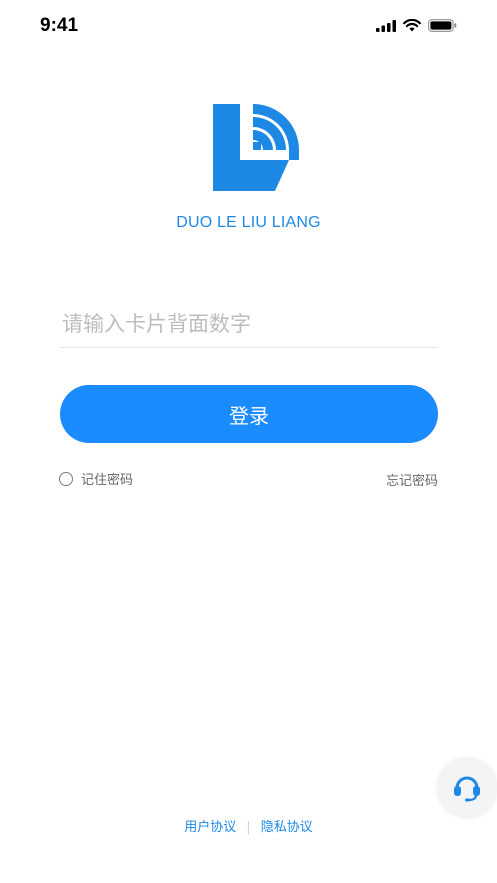 This screenshot has width=497, height=883. Describe the element at coordinates (59, 25) in the screenshot. I see `status-time: 9:41` at that location.